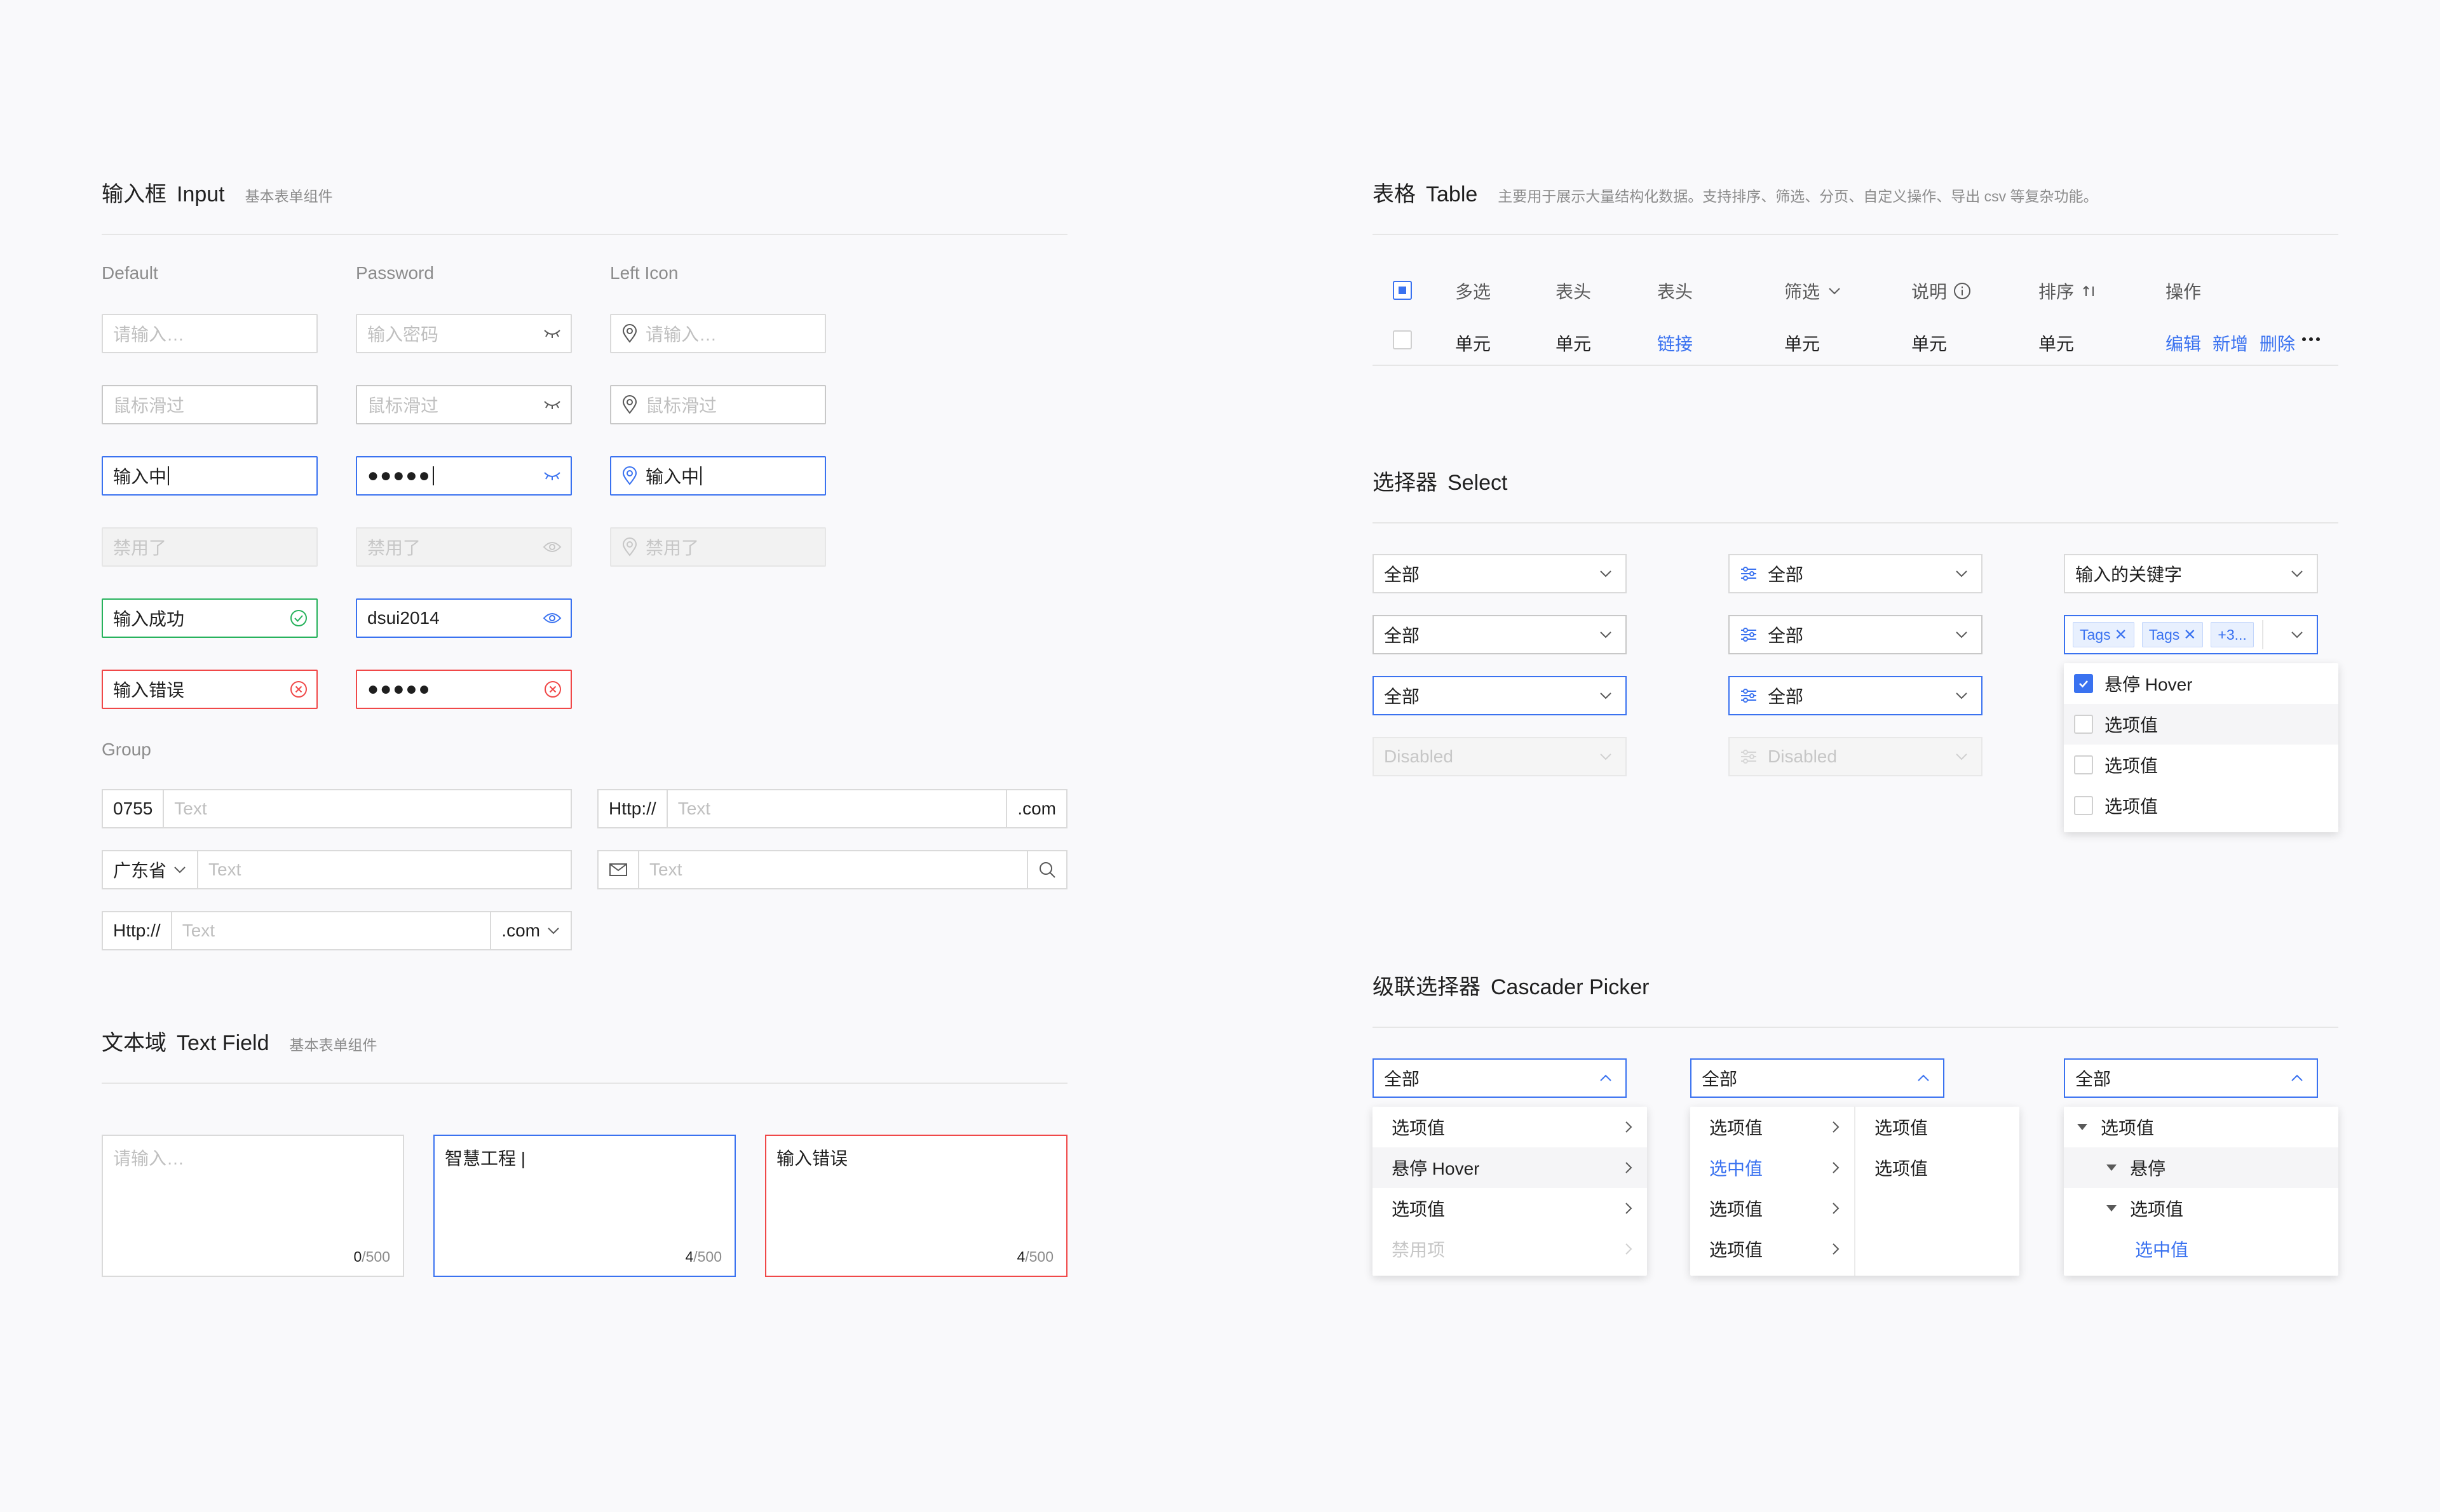  Describe the element at coordinates (1855, 573) in the screenshot. I see `select-filter: 全部` at that location.